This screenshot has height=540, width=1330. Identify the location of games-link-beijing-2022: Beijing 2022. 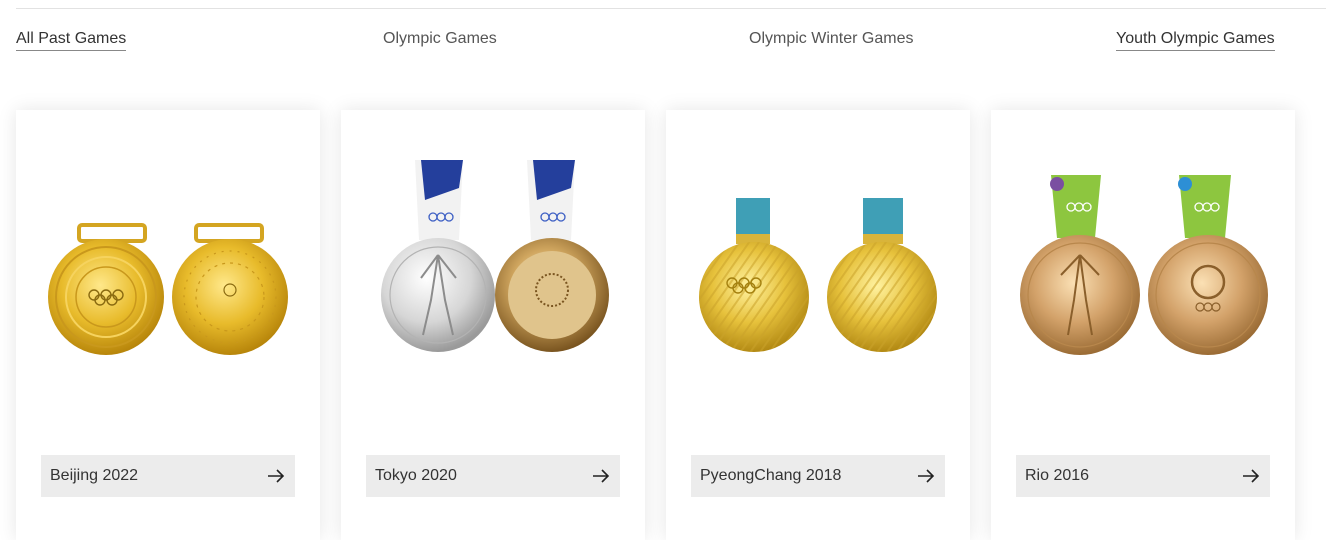
(168, 476).